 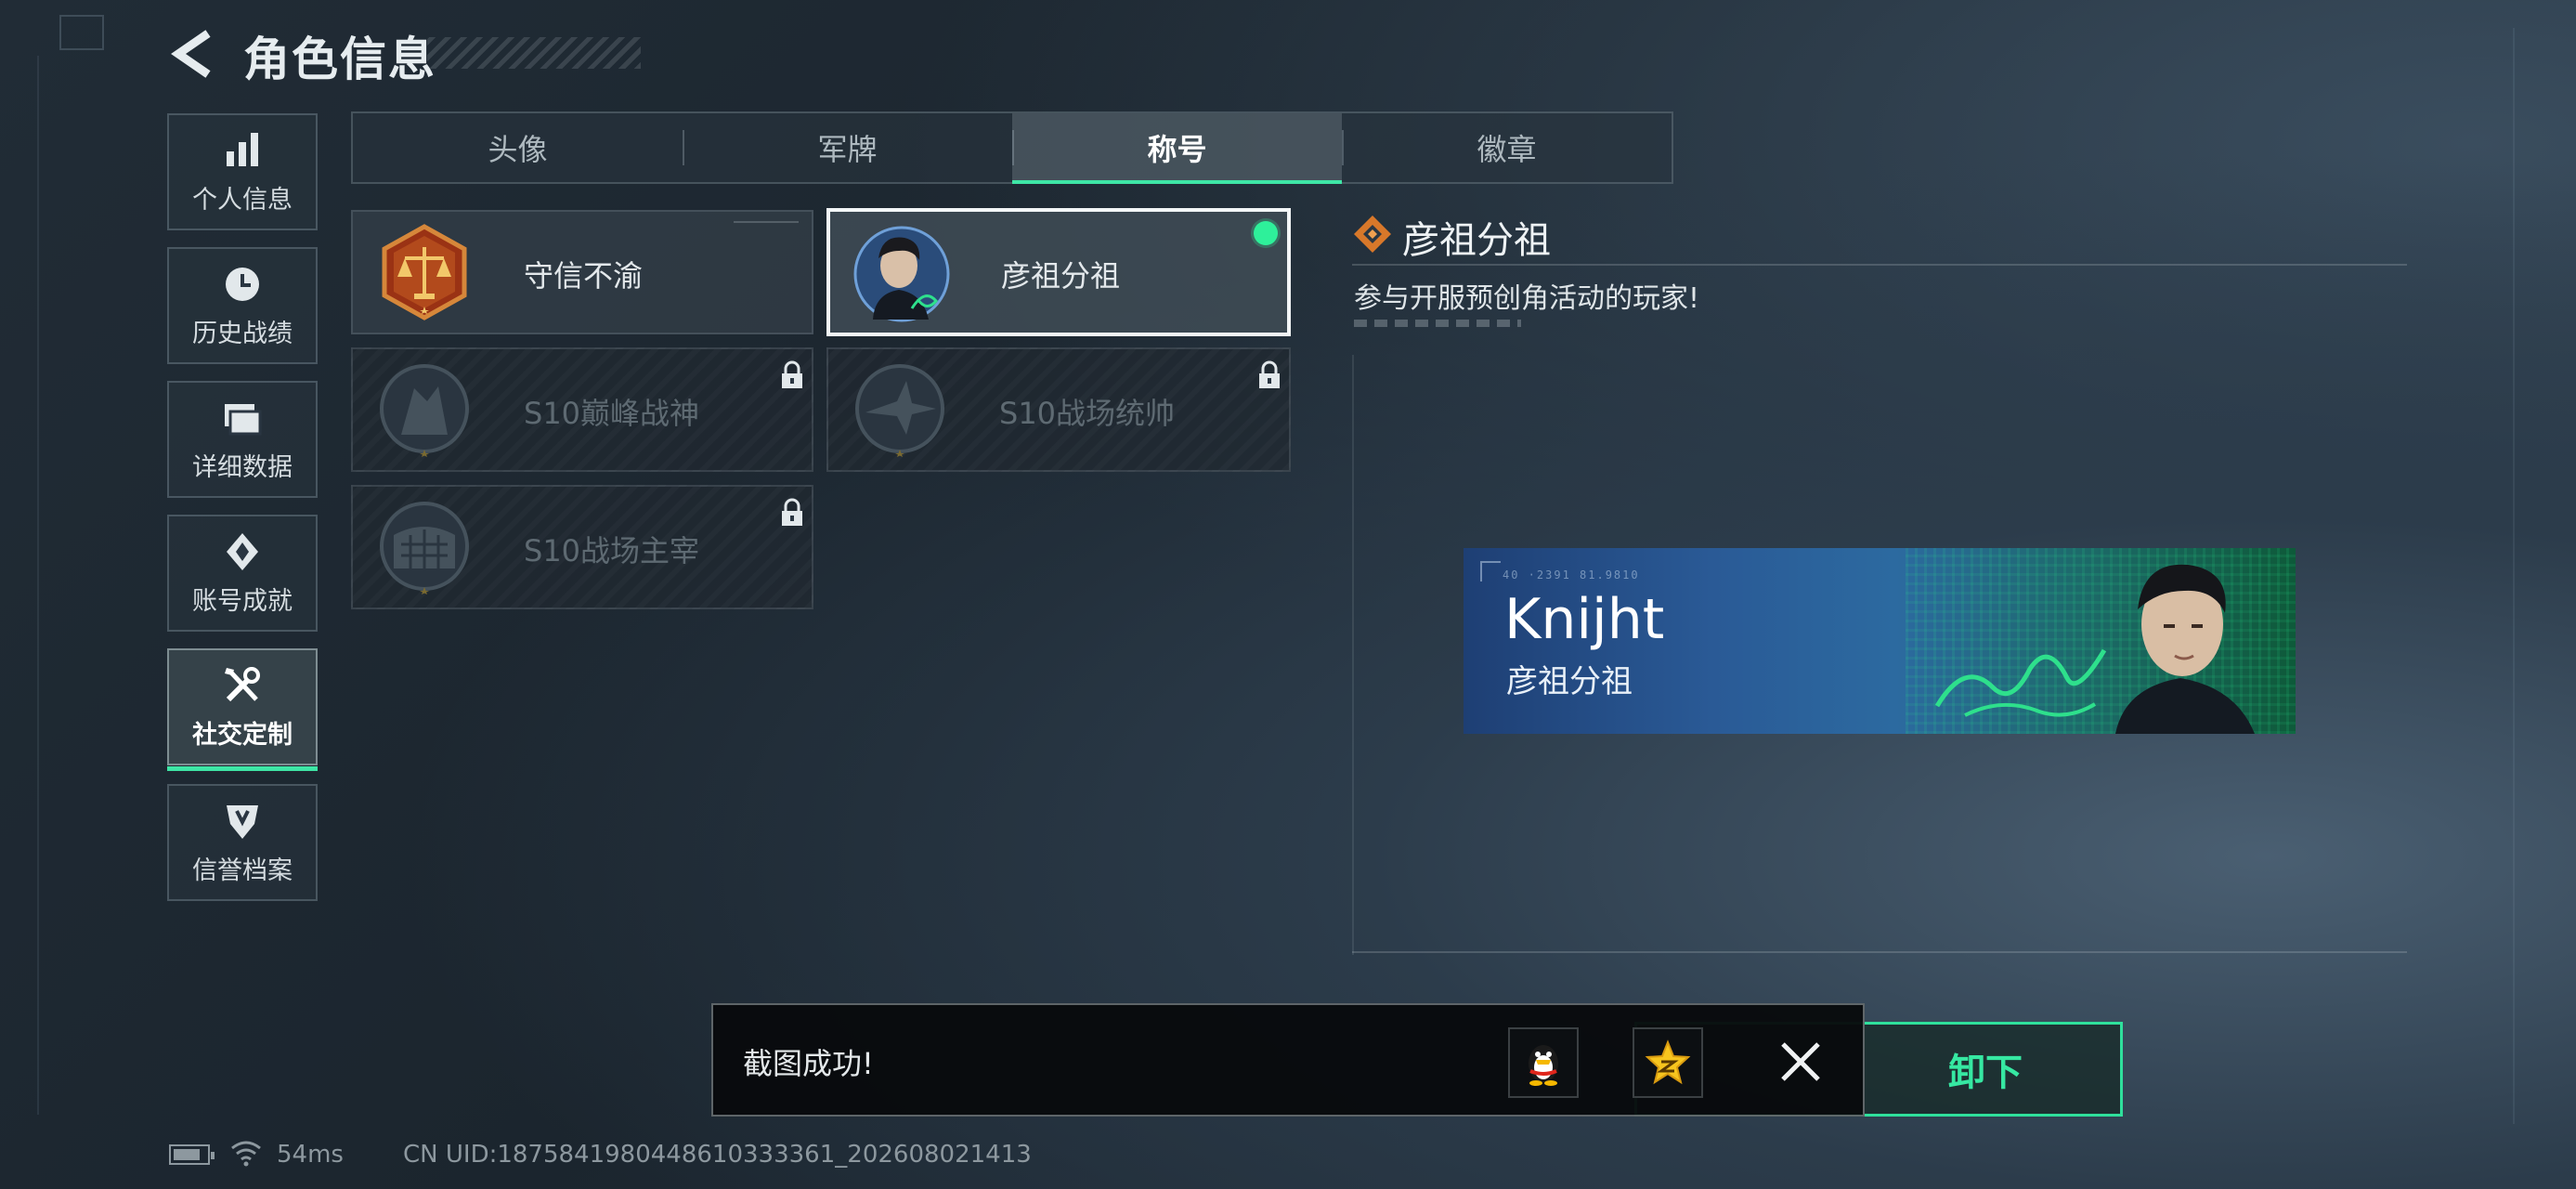 I want to click on share-qq-button, so click(x=1544, y=1062).